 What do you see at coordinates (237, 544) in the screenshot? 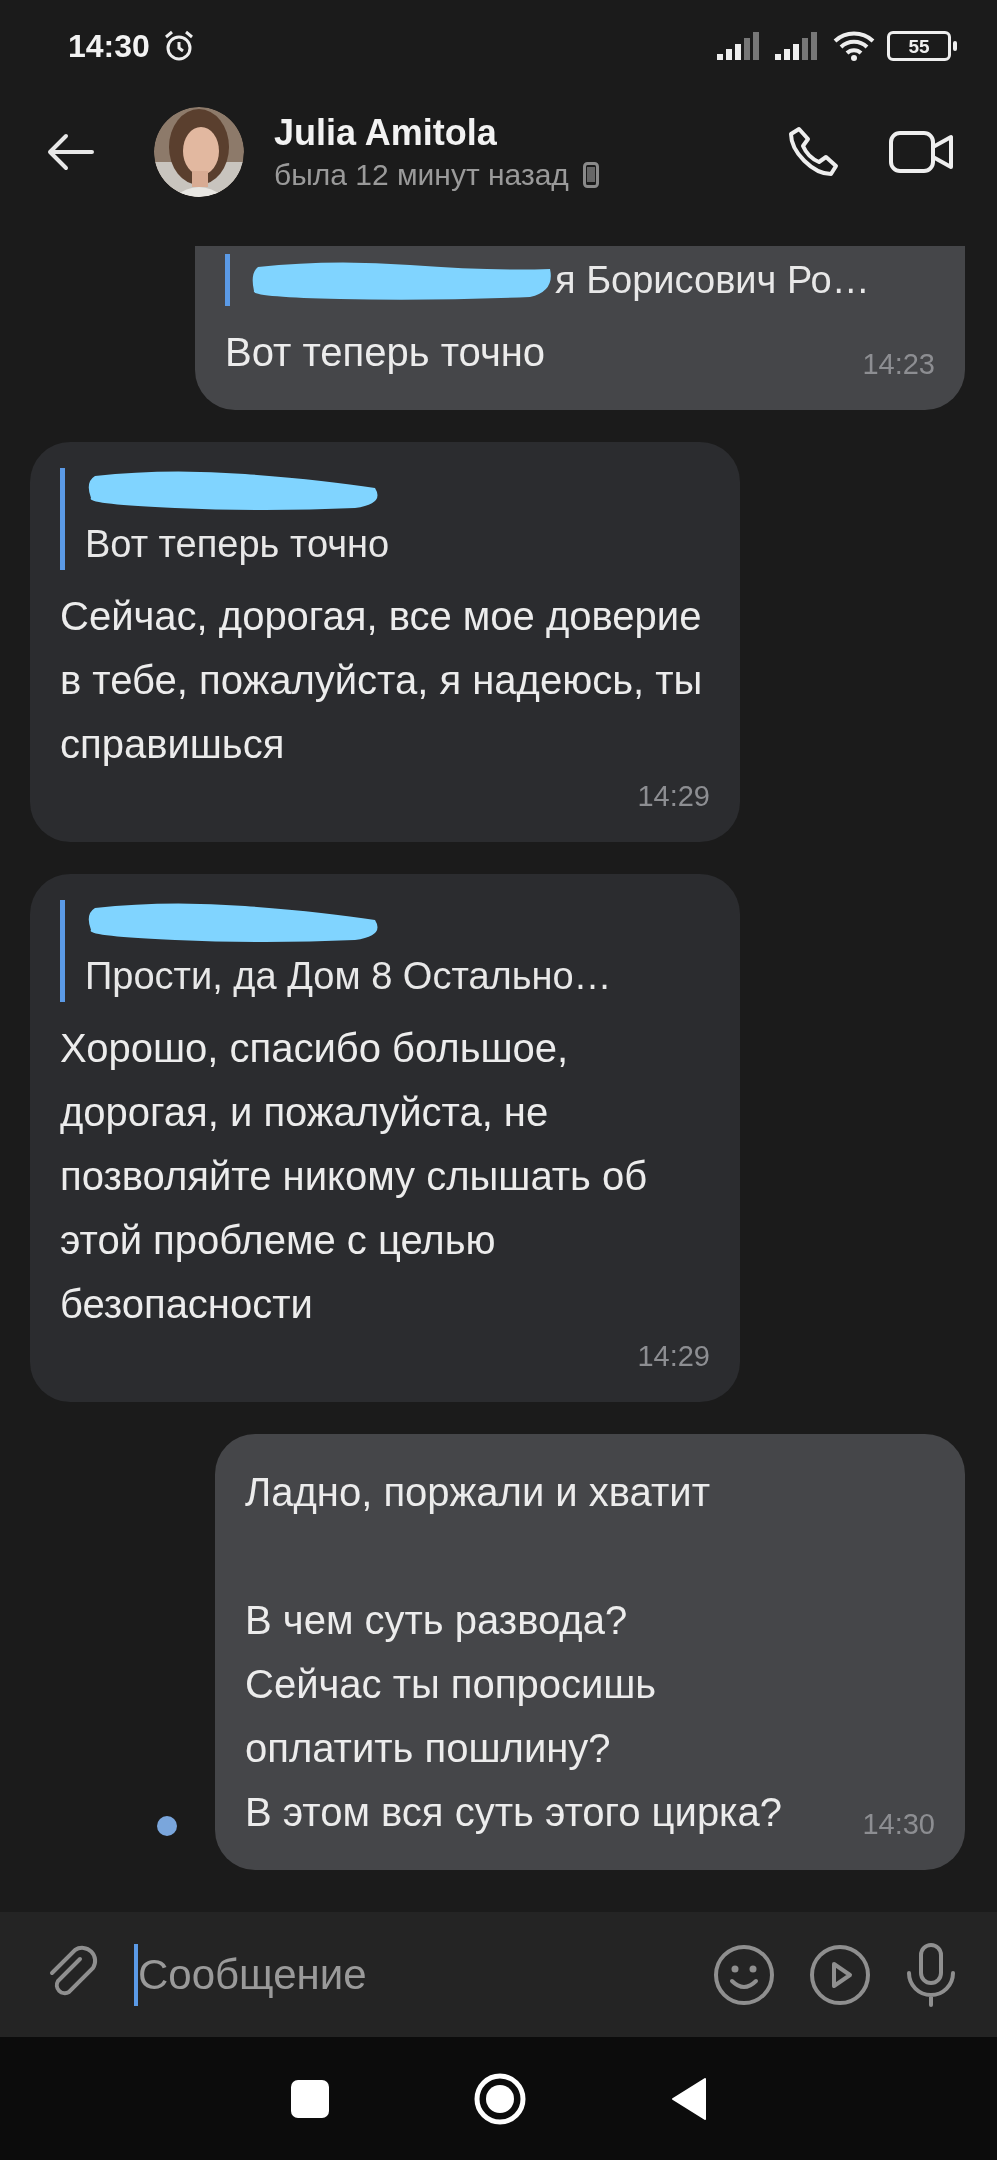
I see `quoted-text: Вот теперь точно` at bounding box center [237, 544].